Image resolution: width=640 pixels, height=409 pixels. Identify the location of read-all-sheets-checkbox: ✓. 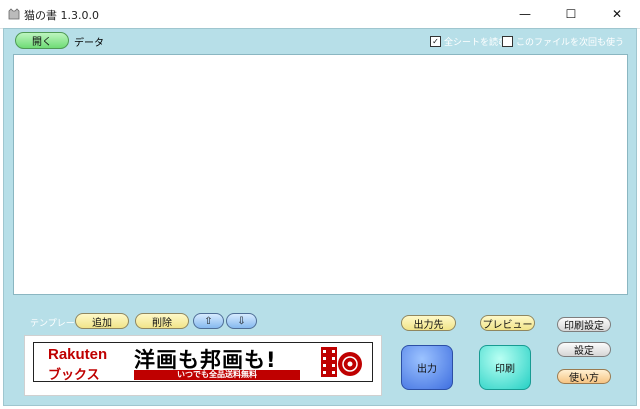
(435, 41).